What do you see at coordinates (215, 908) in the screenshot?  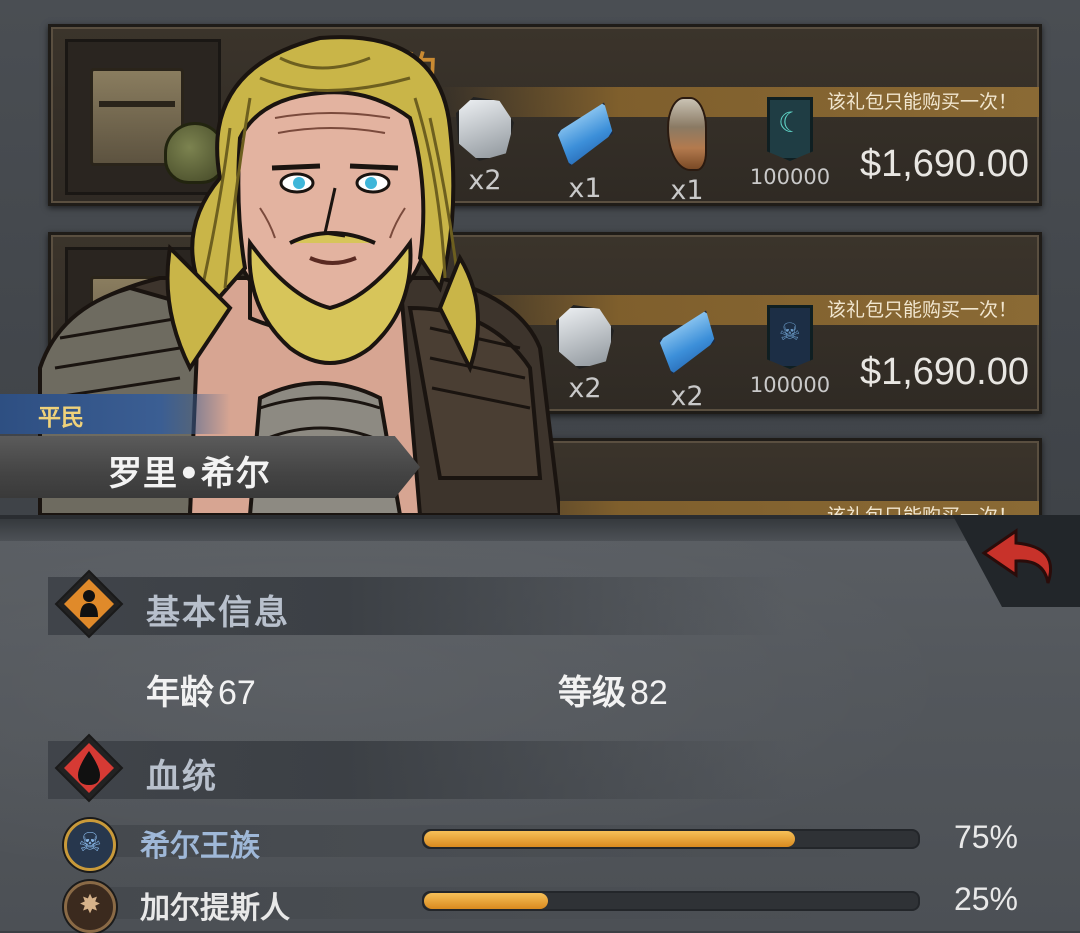 I see `bloodline-name: 加尔提斯人` at bounding box center [215, 908].